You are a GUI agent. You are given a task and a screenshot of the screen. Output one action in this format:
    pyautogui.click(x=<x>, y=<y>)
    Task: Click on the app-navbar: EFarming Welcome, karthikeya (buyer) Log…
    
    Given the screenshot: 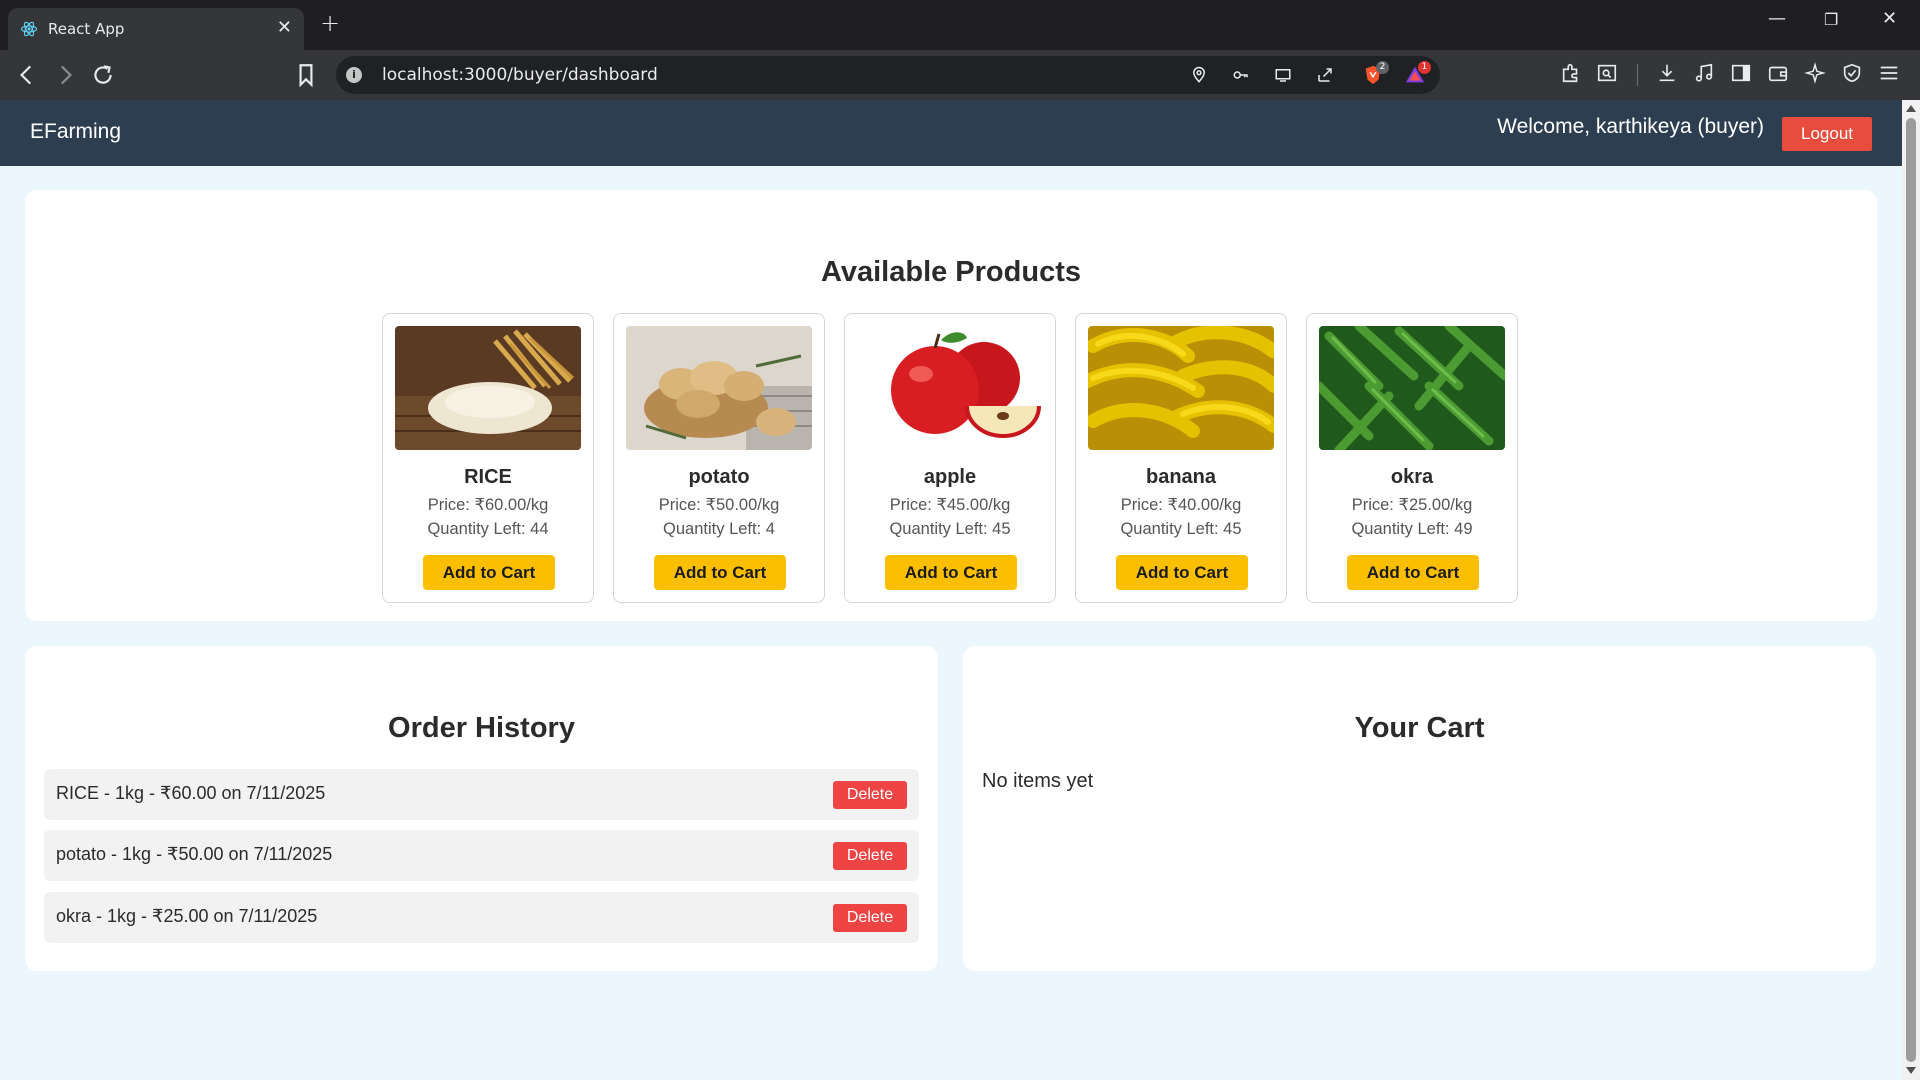 What is the action you would take?
    pyautogui.click(x=951, y=133)
    